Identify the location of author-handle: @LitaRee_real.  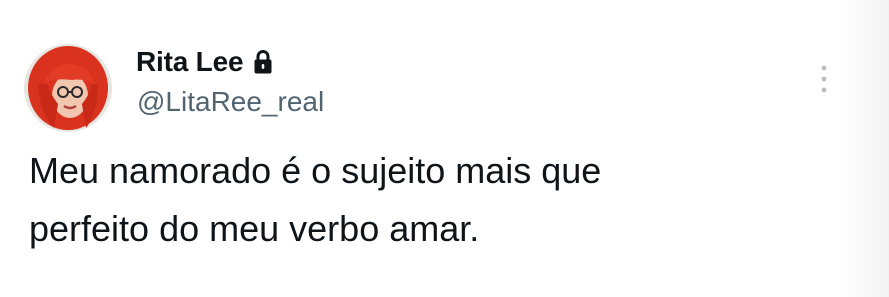
(230, 102).